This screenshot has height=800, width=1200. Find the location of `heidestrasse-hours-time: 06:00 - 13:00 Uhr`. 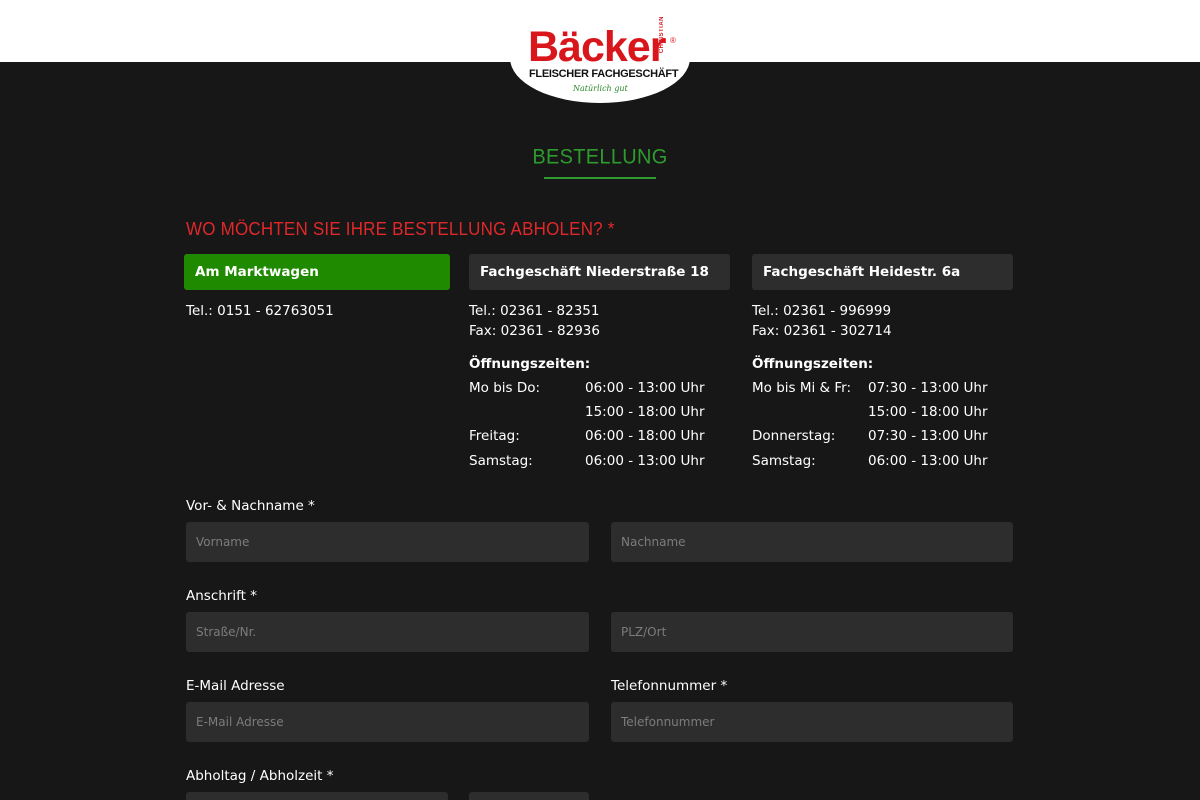

heidestrasse-hours-time: 06:00 - 13:00 Uhr is located at coordinates (928, 461).